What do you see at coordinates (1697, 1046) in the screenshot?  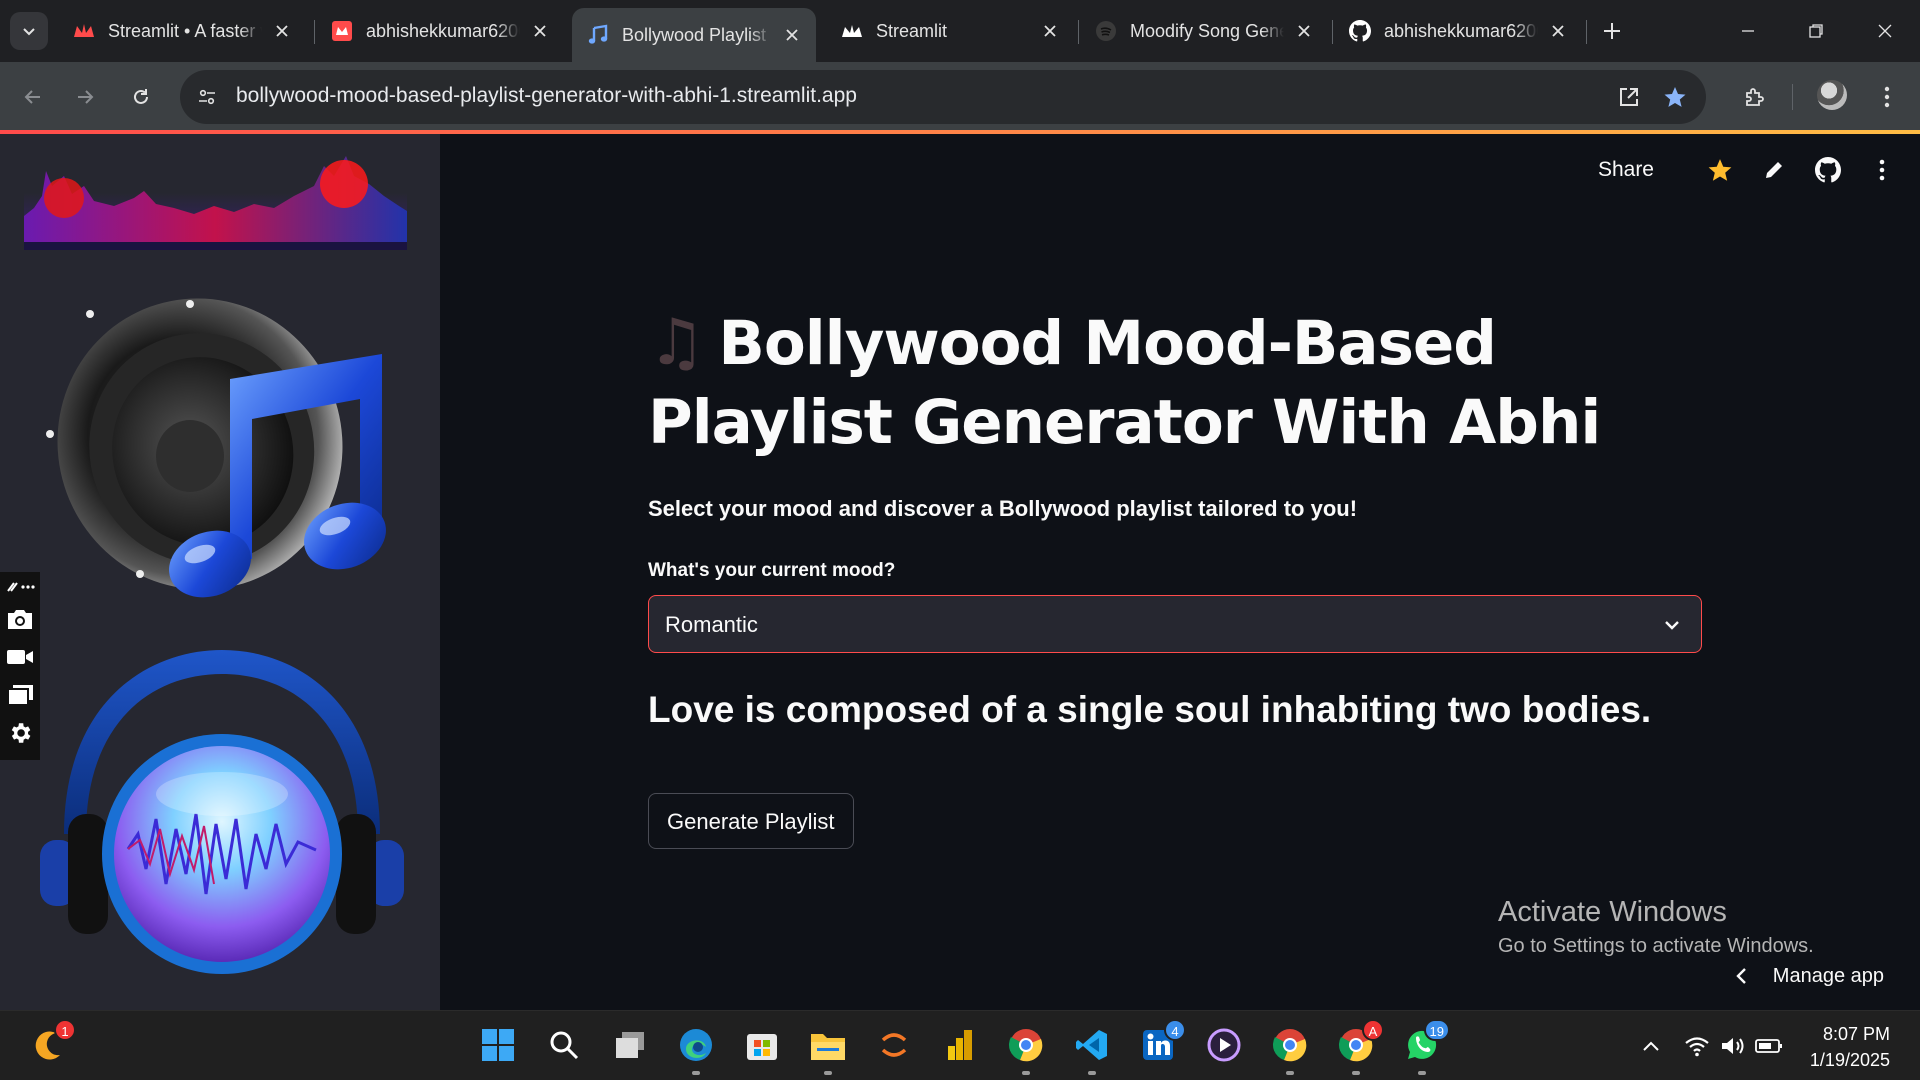 I see `wifi-icon` at bounding box center [1697, 1046].